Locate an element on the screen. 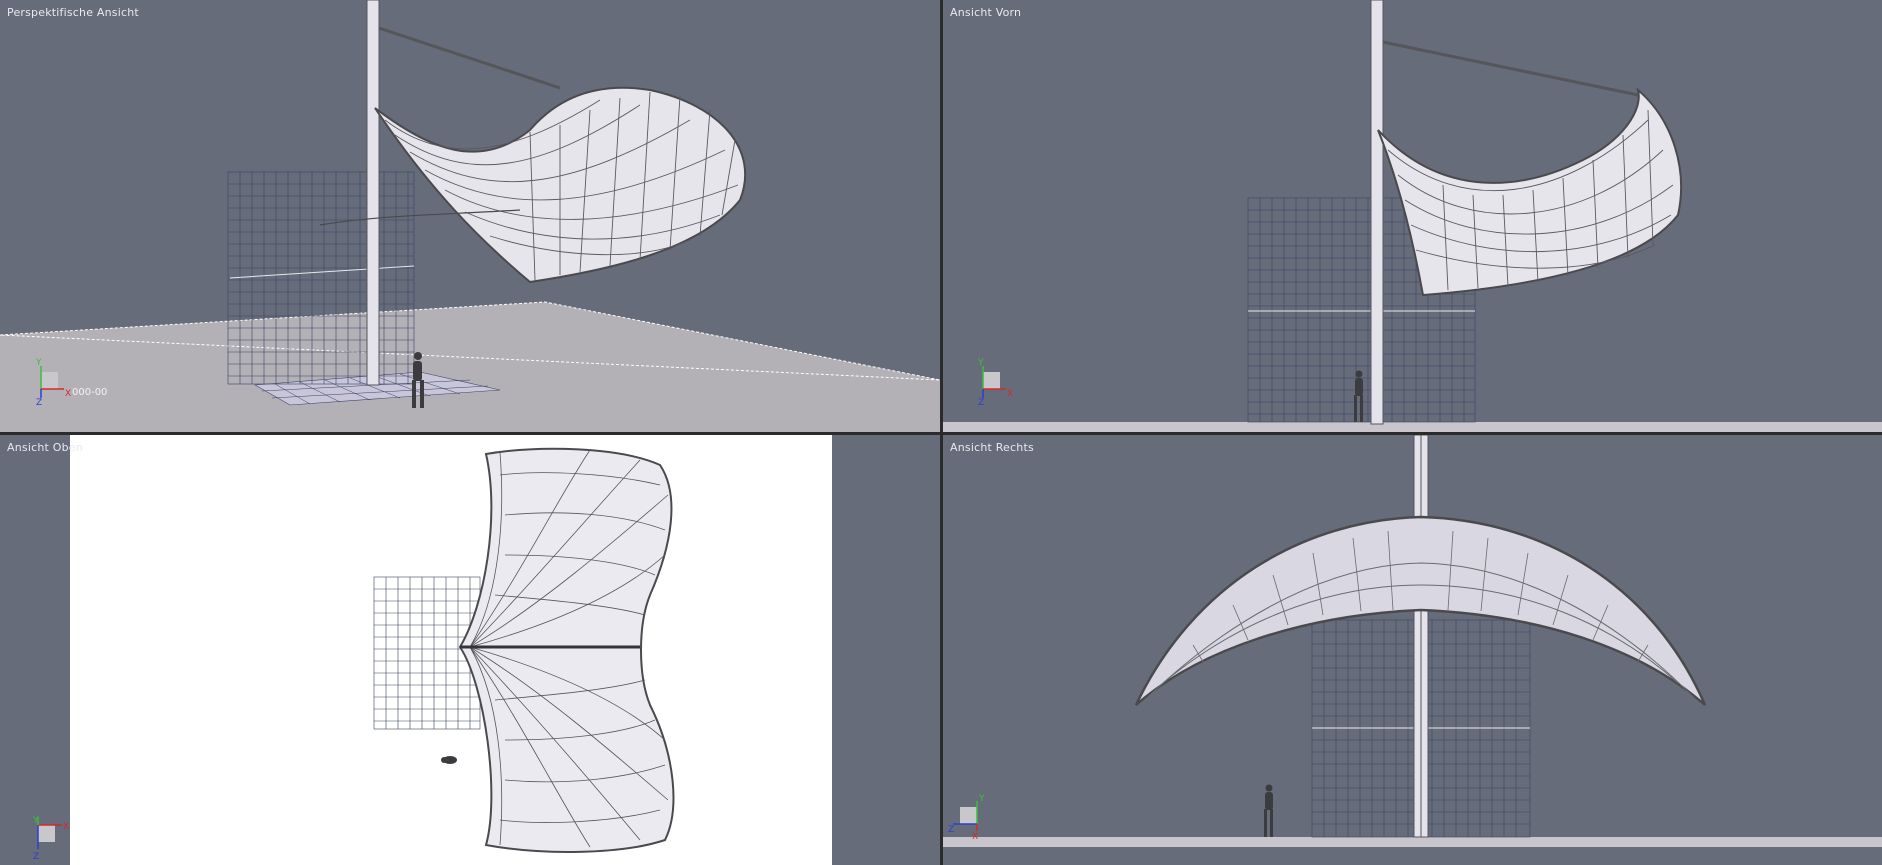 This screenshot has width=1882, height=865. xyz-axis-gizmo-icon: Y Z X is located at coordinates (966, 818).